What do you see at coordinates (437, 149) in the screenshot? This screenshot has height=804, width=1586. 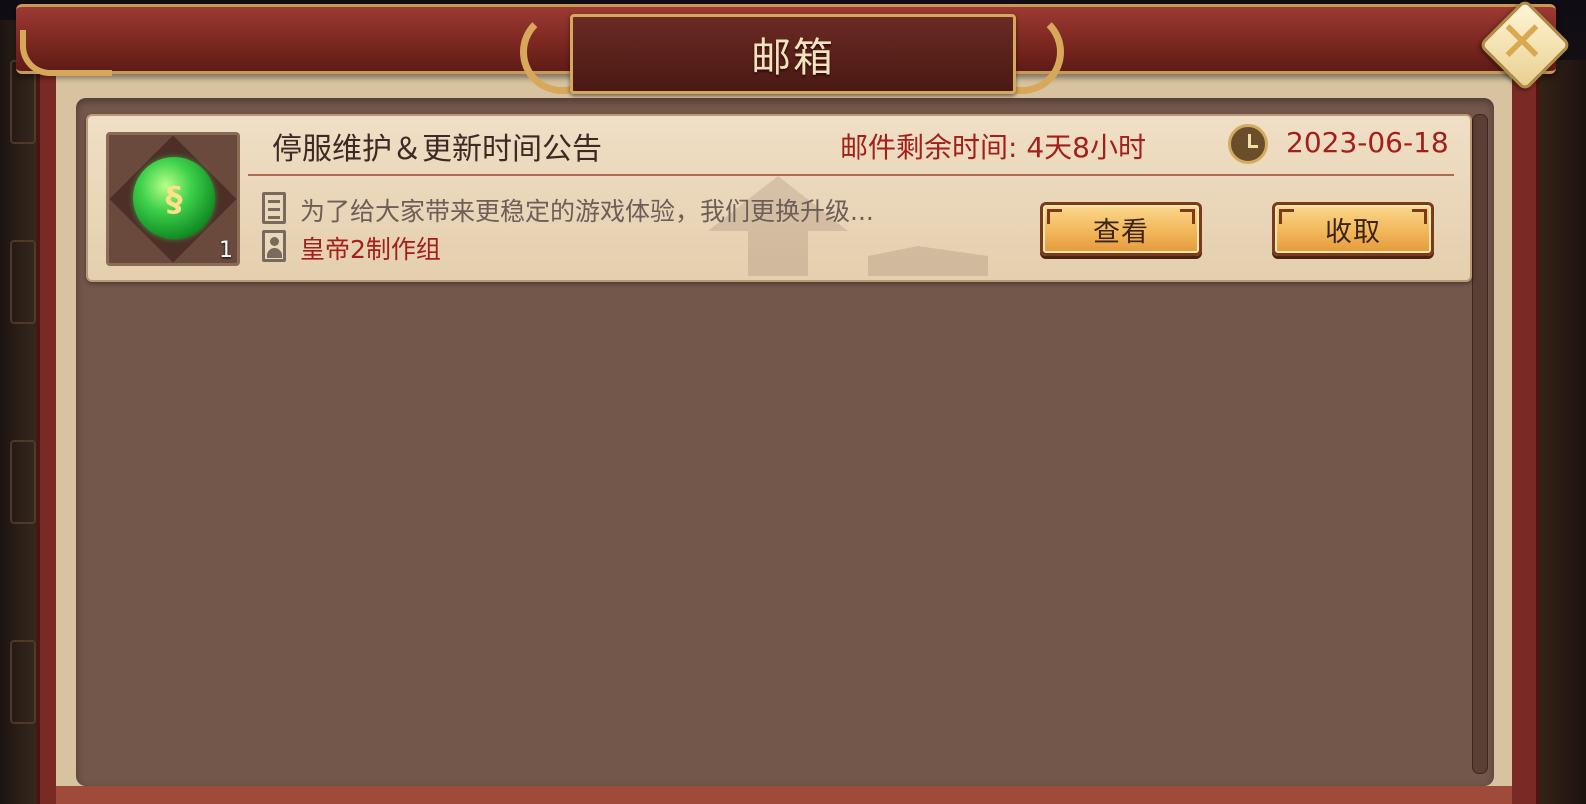 I see `mail-title: 停服维护＆更新时间公告` at bounding box center [437, 149].